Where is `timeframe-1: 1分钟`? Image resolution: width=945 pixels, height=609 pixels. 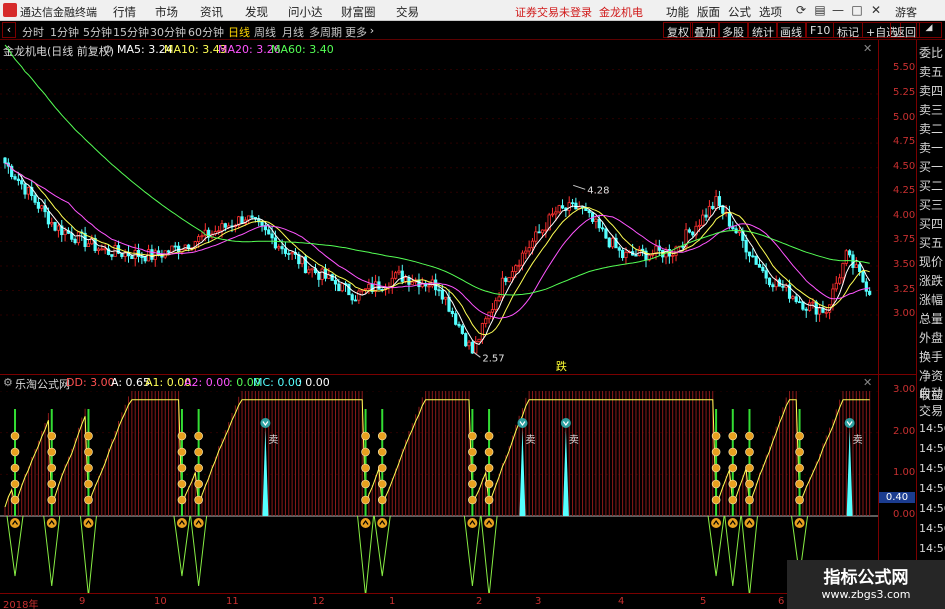 timeframe-1: 1分钟 is located at coordinates (64, 32).